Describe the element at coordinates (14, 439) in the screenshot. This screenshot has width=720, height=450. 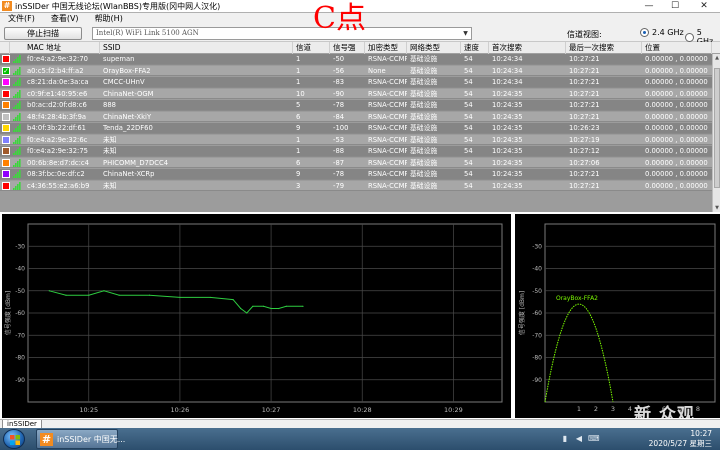
I see `start-button` at that location.